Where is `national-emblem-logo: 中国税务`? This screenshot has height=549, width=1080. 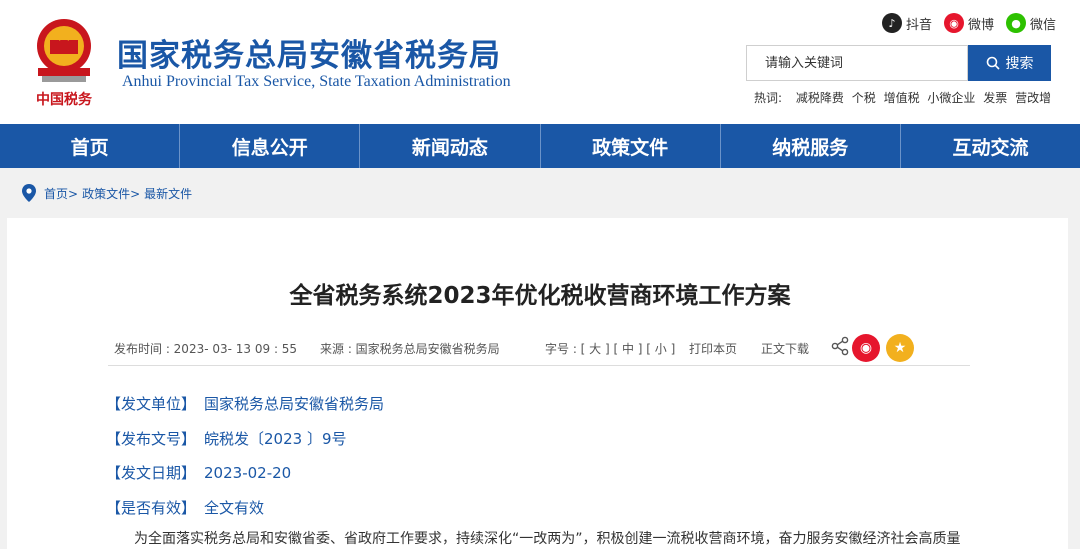 national-emblem-logo: 中国税务 is located at coordinates (64, 62).